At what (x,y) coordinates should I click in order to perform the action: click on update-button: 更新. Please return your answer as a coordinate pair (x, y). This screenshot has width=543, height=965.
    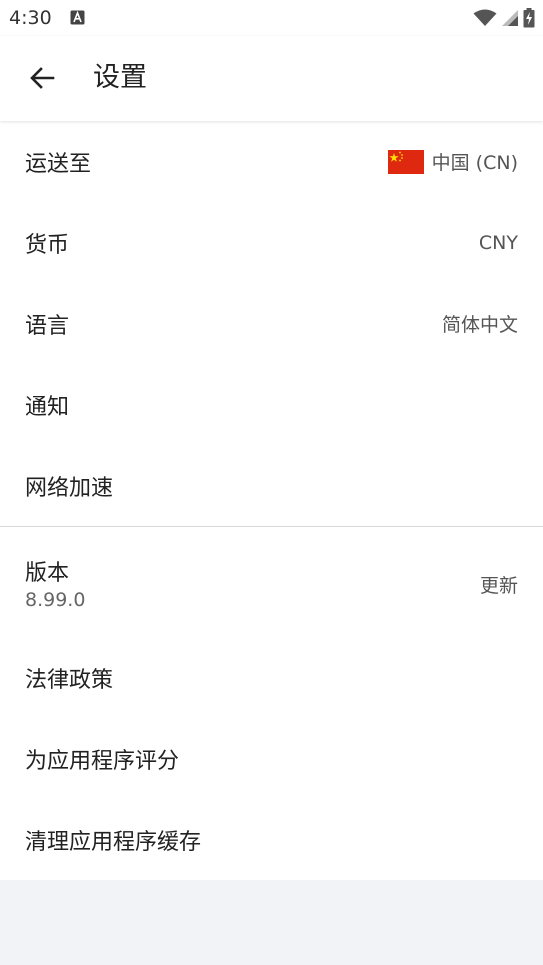
    Looking at the image, I should click on (499, 584).